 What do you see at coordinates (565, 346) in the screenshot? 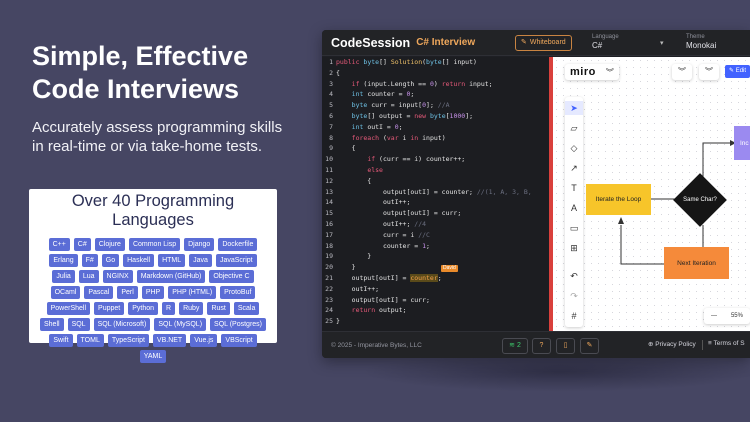
I see `clipboard-button: ▯` at bounding box center [565, 346].